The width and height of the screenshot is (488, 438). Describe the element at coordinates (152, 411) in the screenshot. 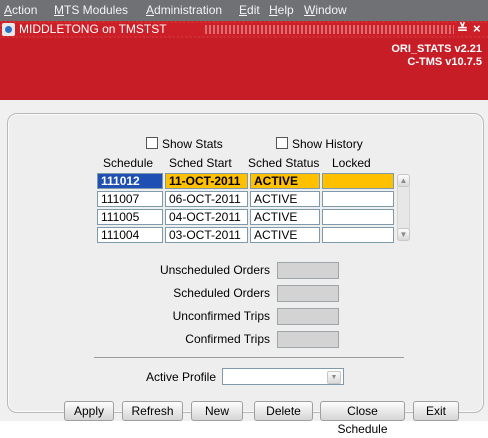

I see `refresh-button: Refresh` at that location.